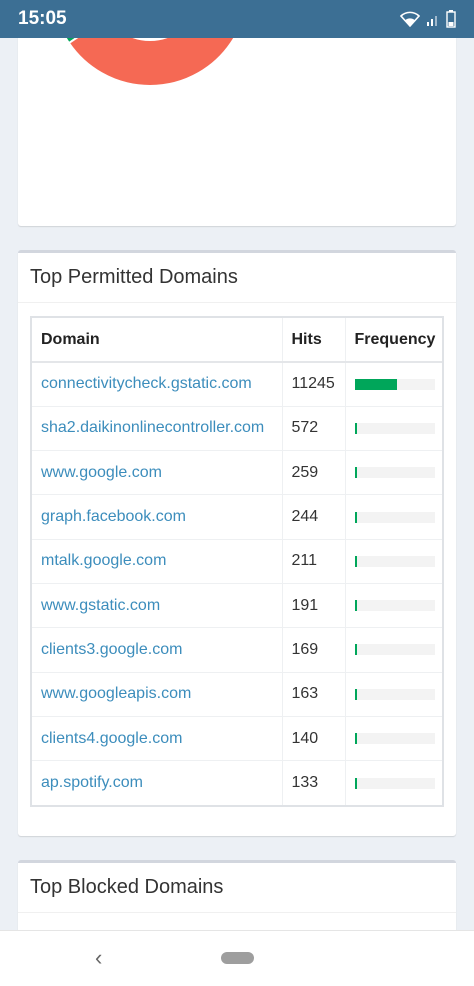  I want to click on hits-cell: 169, so click(313, 650).